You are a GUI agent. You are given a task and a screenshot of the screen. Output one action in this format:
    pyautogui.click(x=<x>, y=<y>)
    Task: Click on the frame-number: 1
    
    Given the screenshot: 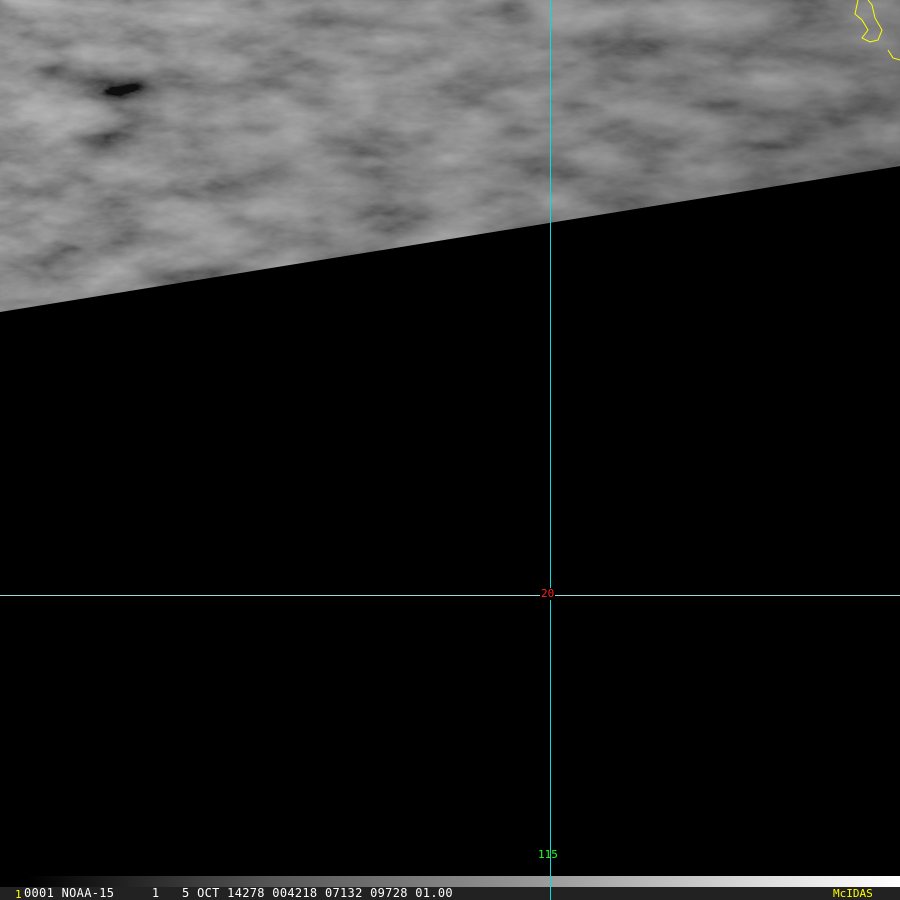 What is the action you would take?
    pyautogui.click(x=18, y=894)
    